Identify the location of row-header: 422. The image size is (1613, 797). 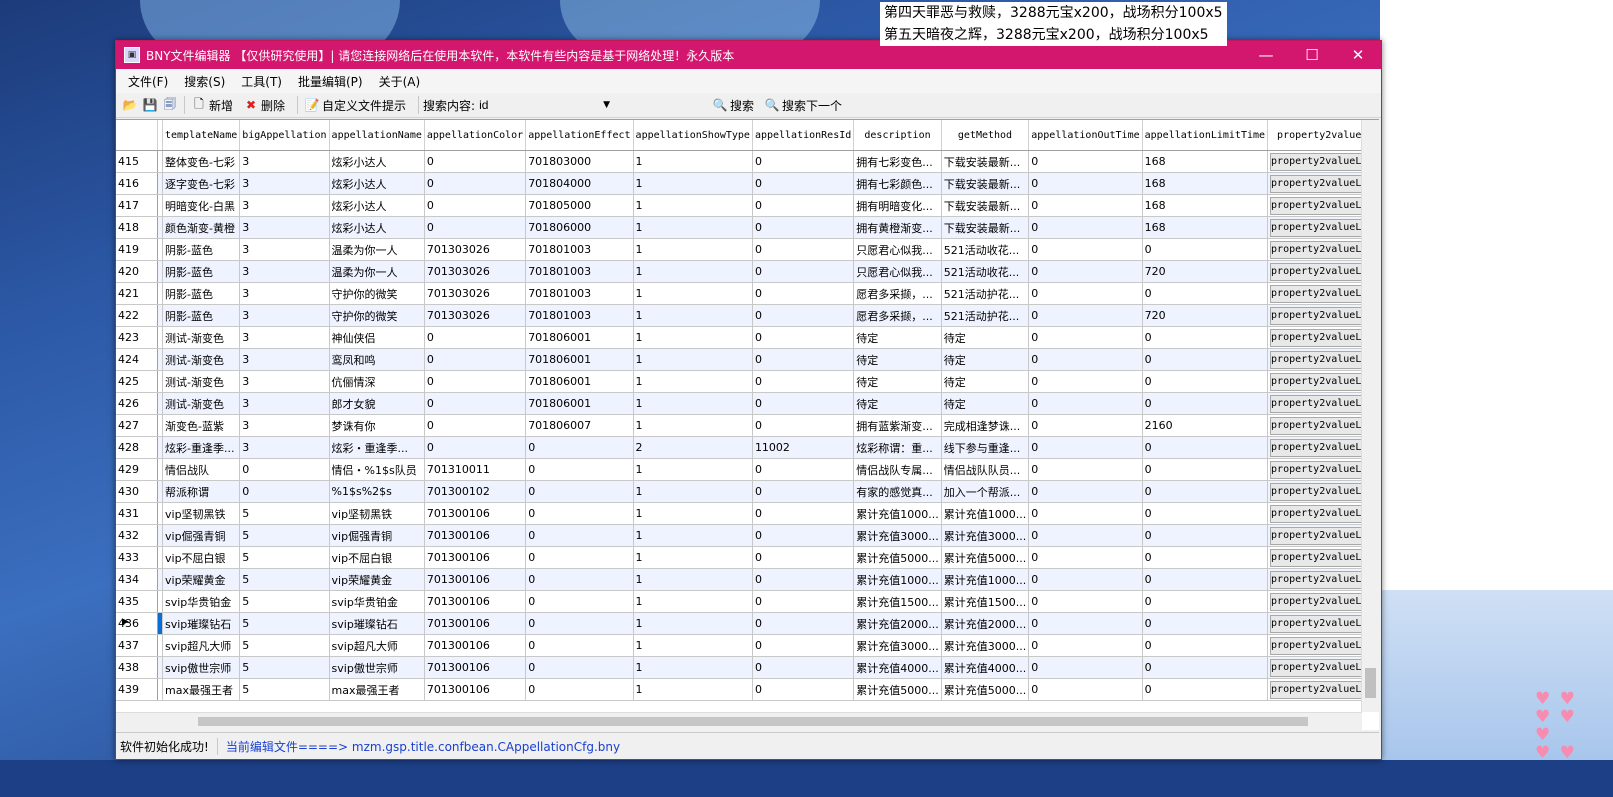
(137, 315).